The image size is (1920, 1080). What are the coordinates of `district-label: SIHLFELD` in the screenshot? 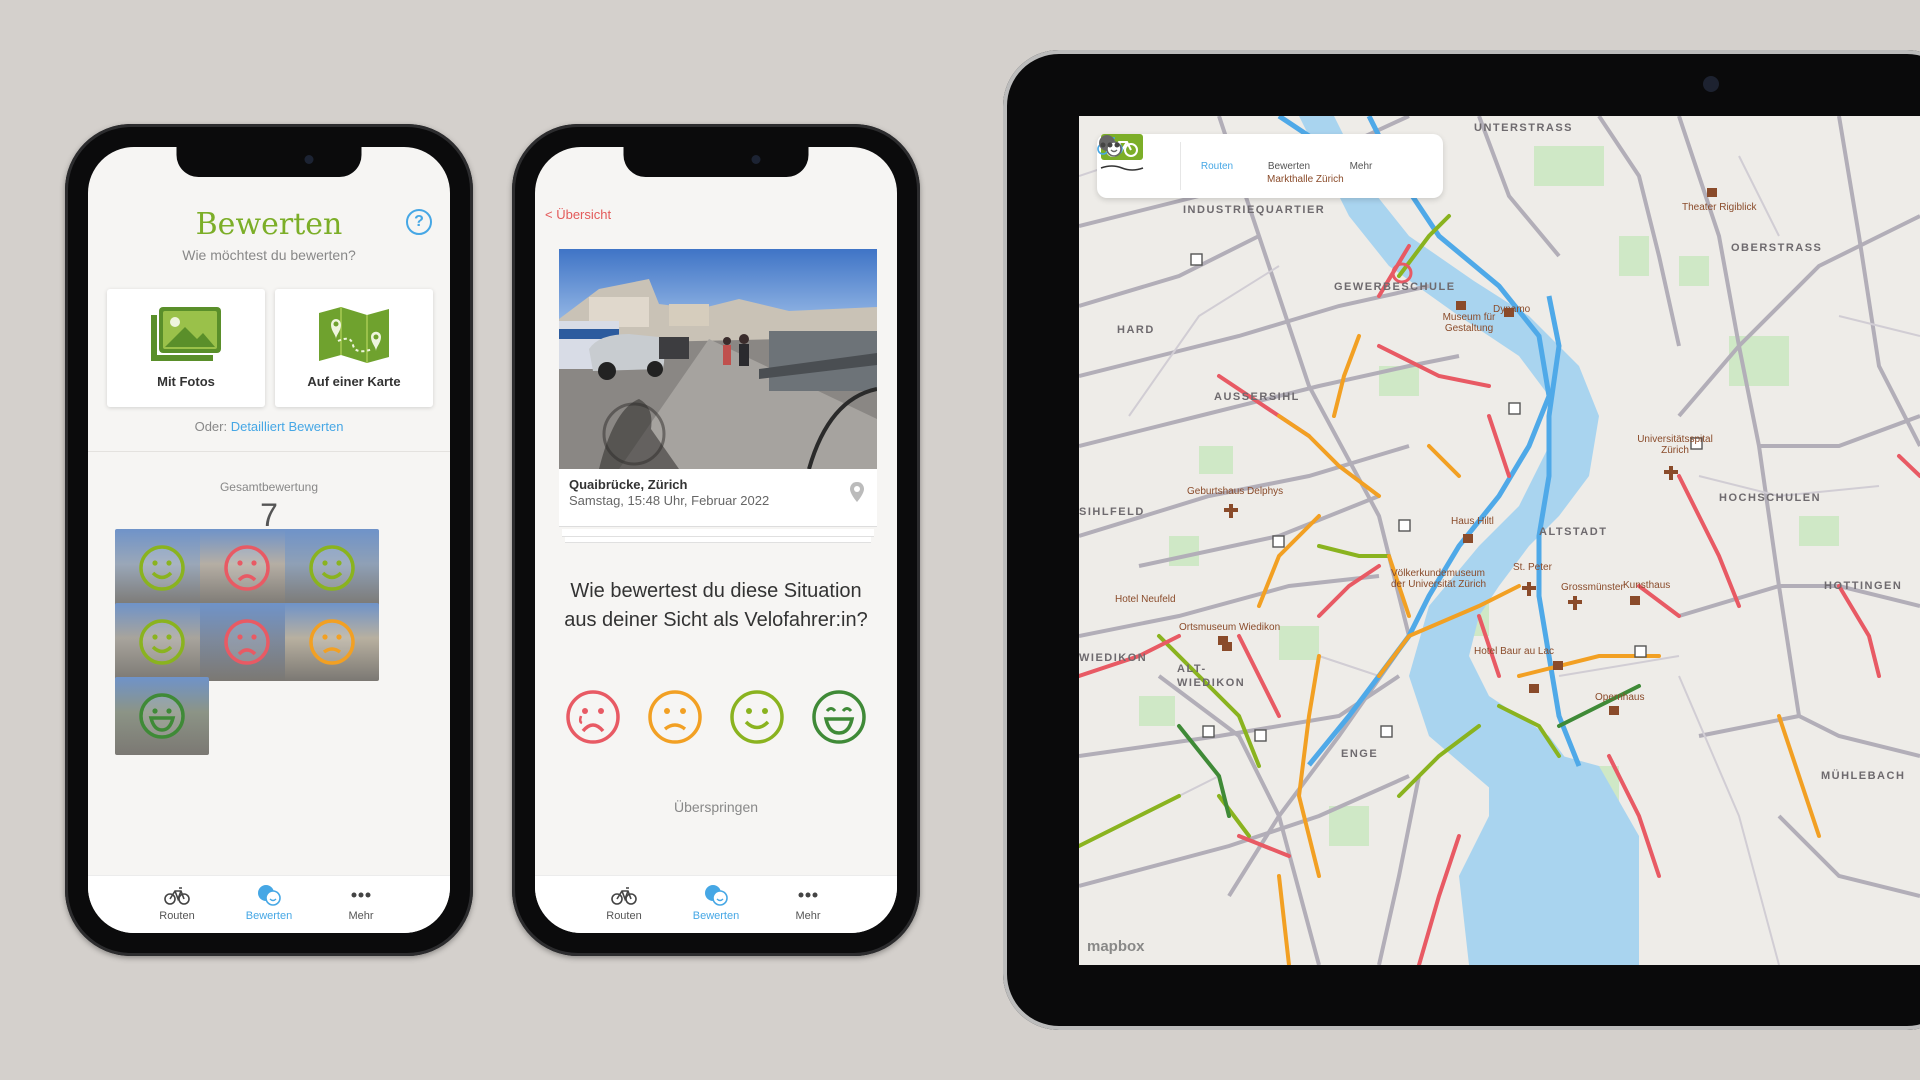 It's located at (1112, 512).